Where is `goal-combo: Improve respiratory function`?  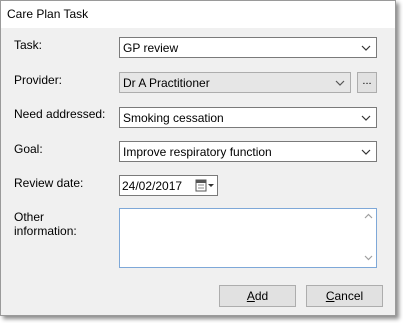 goal-combo: Improve respiratory function is located at coordinates (248, 151).